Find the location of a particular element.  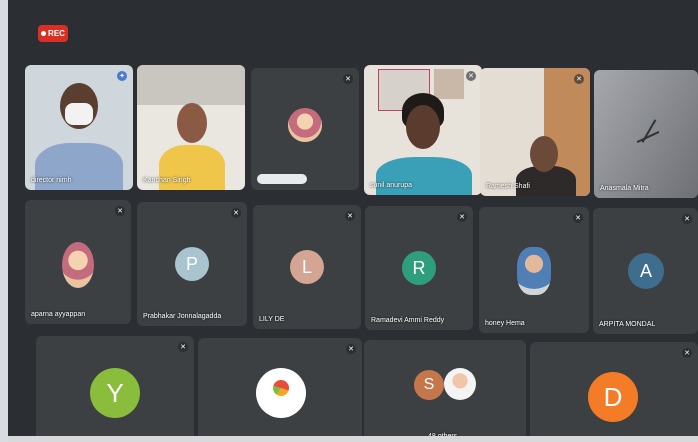

pin-icon: ✦ is located at coordinates (122, 76).